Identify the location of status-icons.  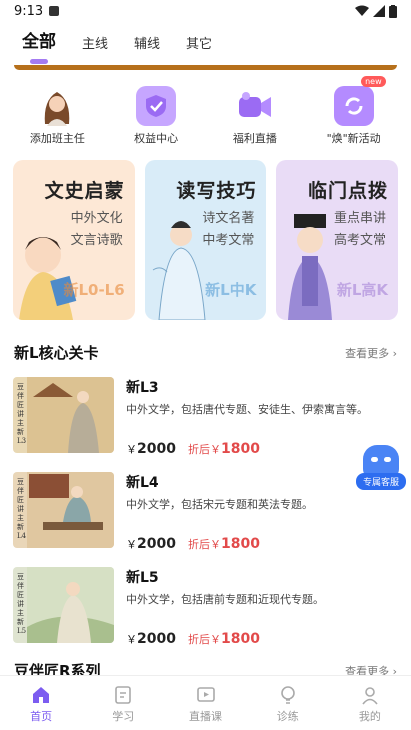
(376, 11).